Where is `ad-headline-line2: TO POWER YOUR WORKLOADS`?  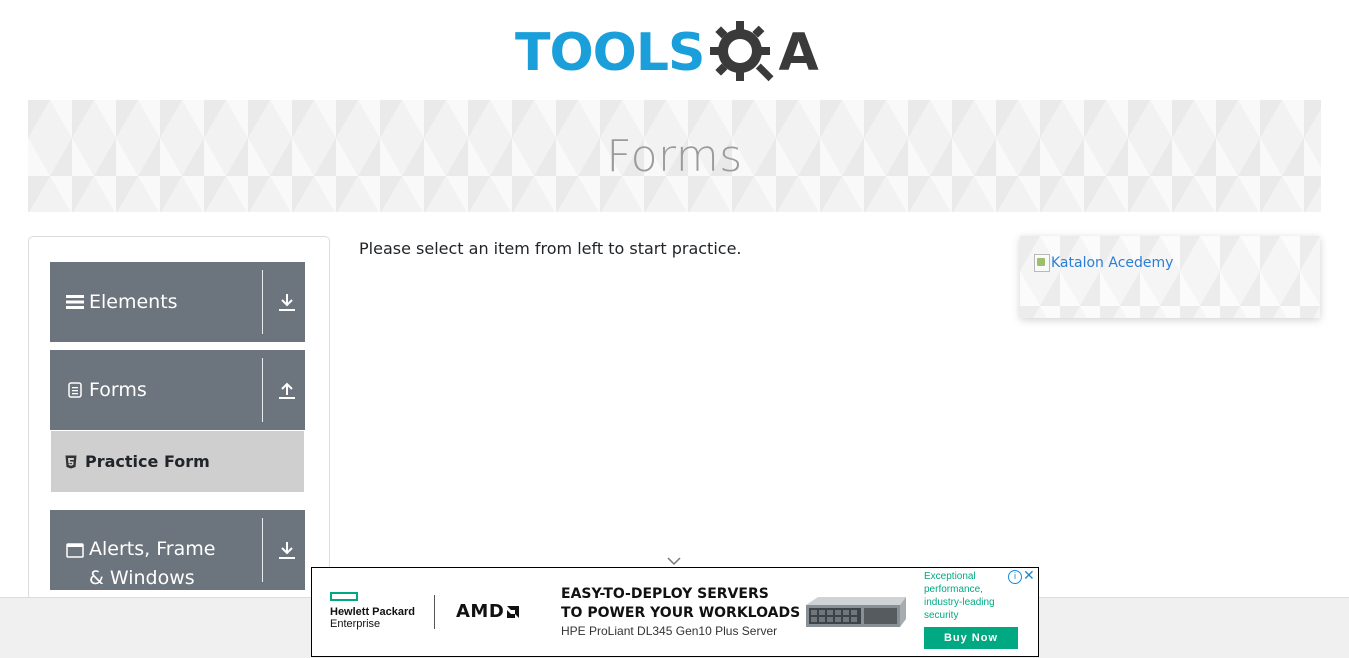 ad-headline-line2: TO POWER YOUR WORKLOADS is located at coordinates (681, 613).